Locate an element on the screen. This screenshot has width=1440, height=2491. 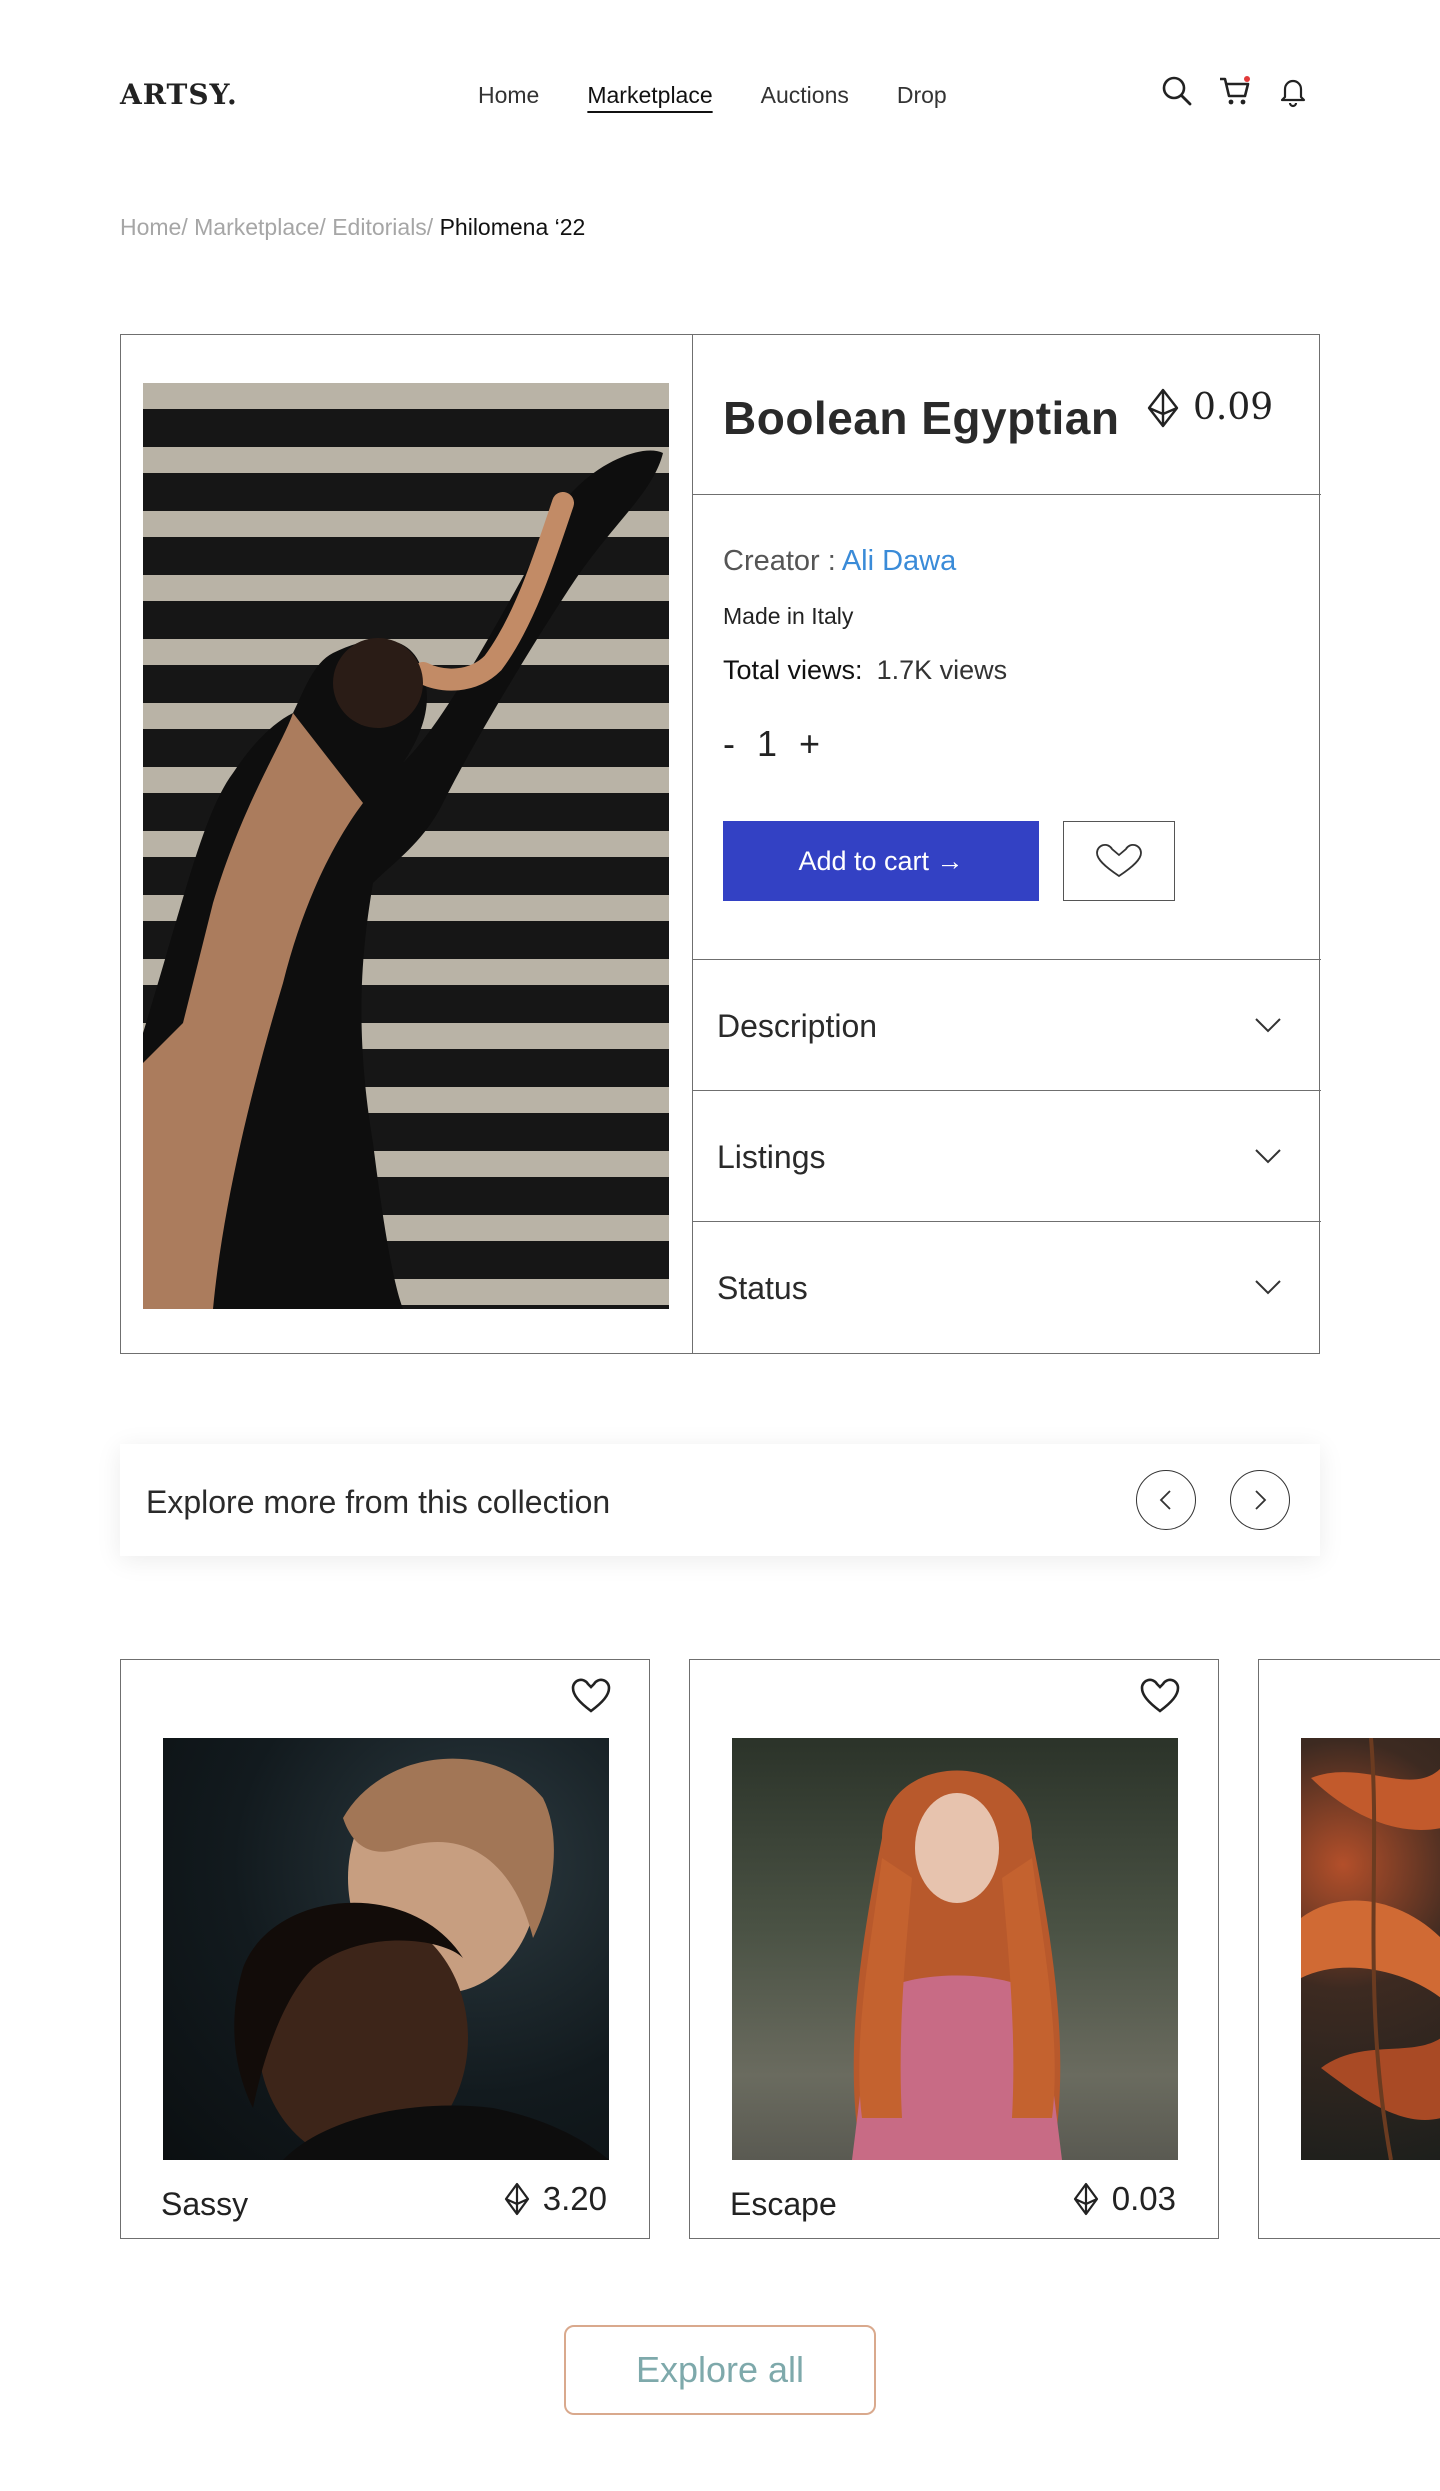
chevron-right-icon is located at coordinates (1261, 1500).